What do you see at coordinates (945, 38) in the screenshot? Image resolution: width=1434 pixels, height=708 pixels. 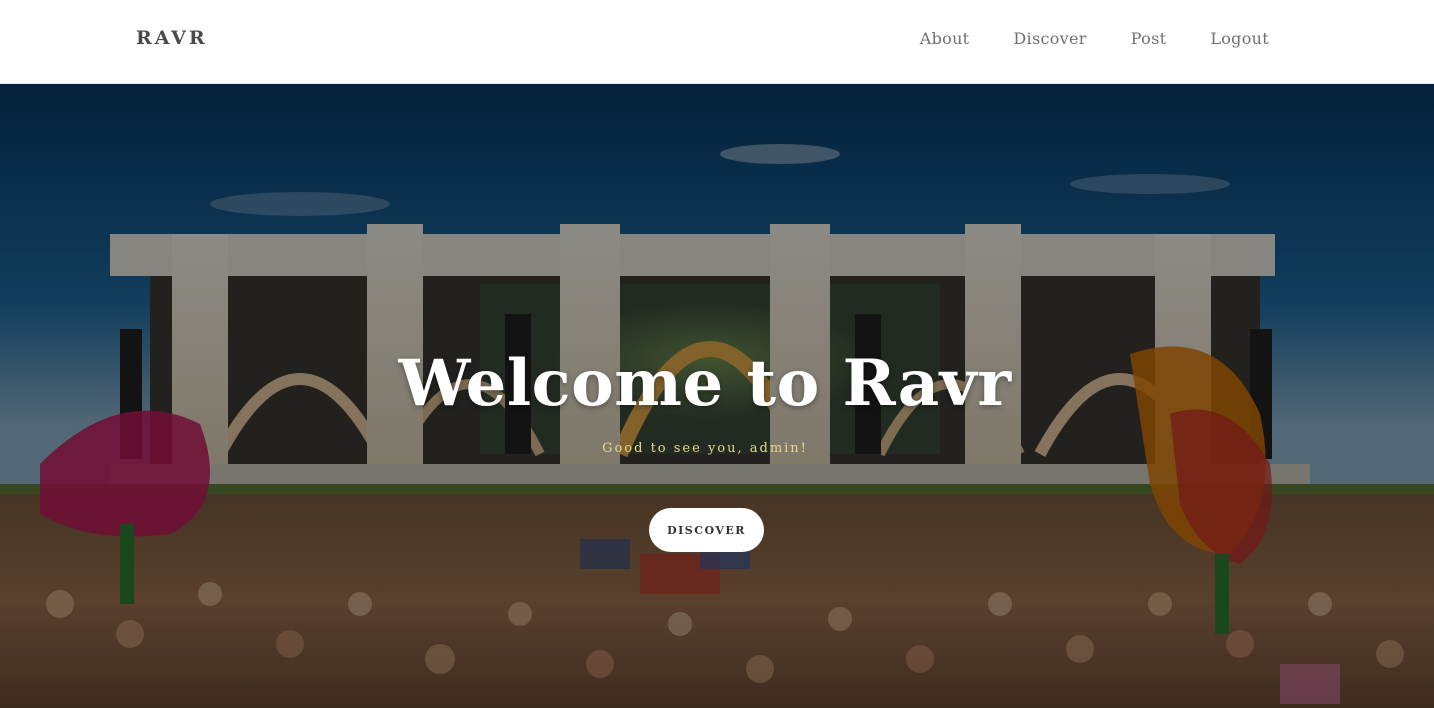 I see `nav-link-about: About` at bounding box center [945, 38].